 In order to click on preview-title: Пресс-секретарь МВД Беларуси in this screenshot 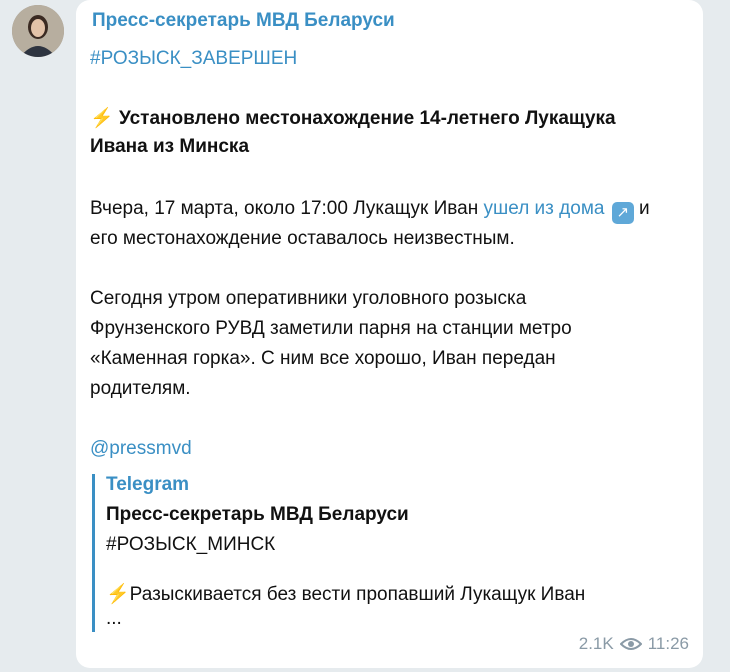, I will do `click(257, 514)`.